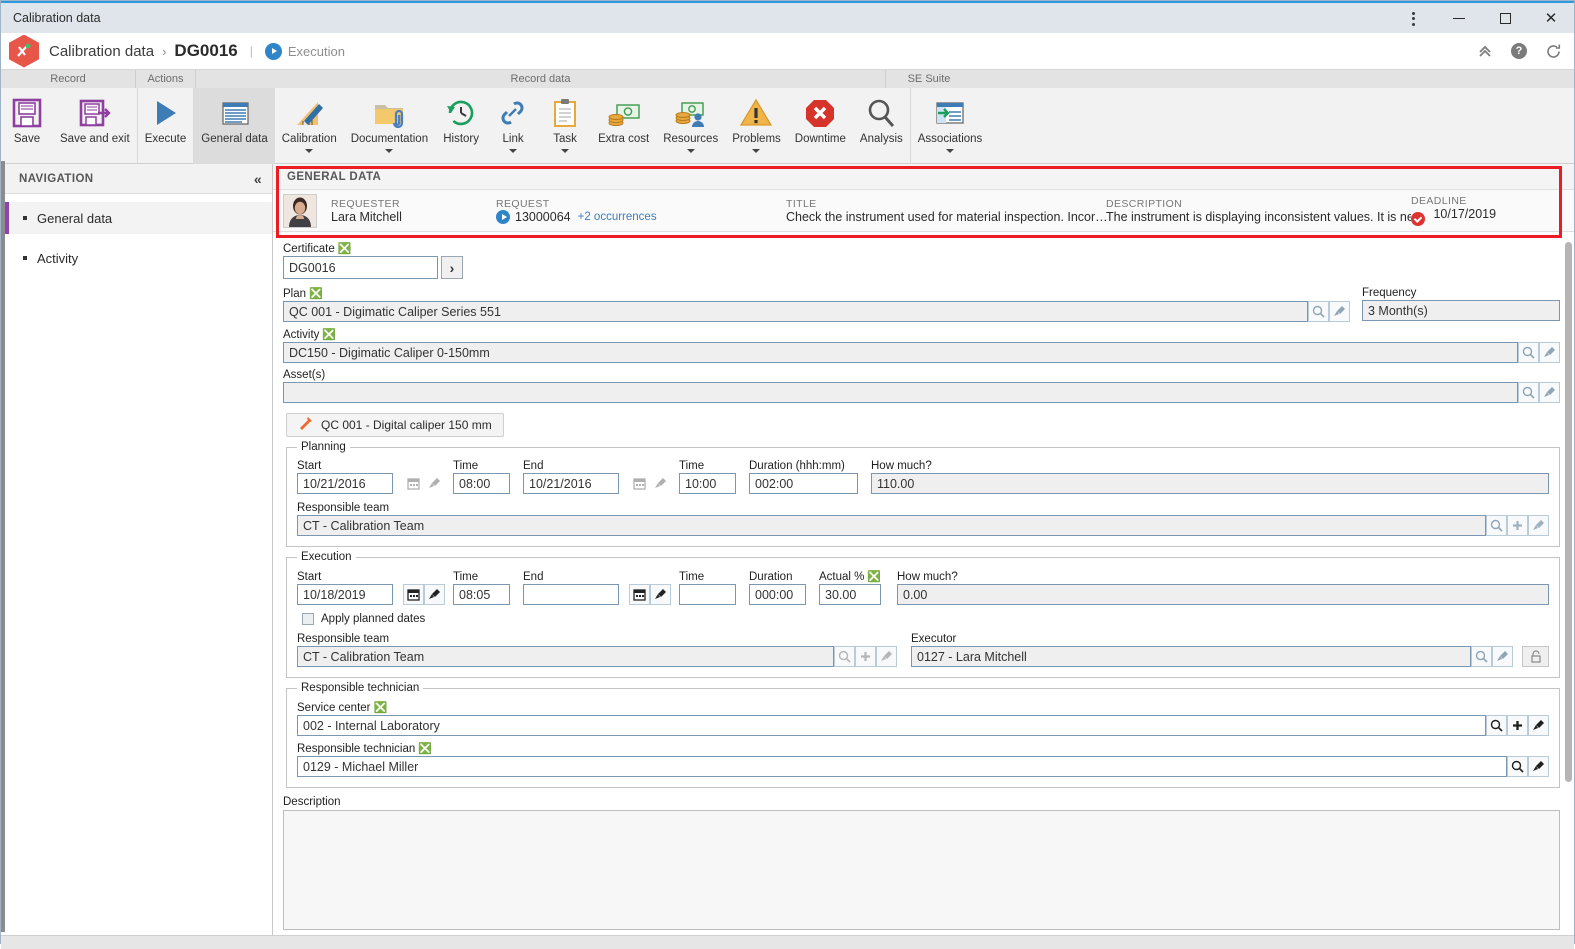  I want to click on execution-team-search-button, so click(844, 656).